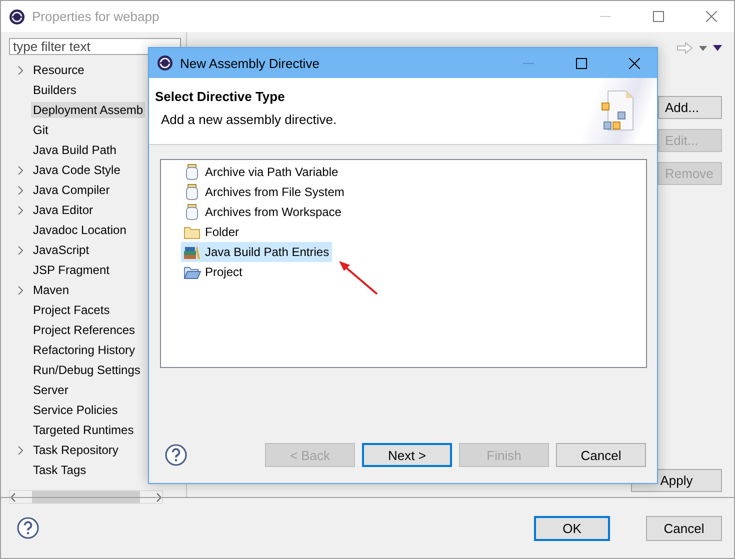 The width and height of the screenshot is (735, 559). I want to click on tree-item: Java Compiler, so click(71, 190).